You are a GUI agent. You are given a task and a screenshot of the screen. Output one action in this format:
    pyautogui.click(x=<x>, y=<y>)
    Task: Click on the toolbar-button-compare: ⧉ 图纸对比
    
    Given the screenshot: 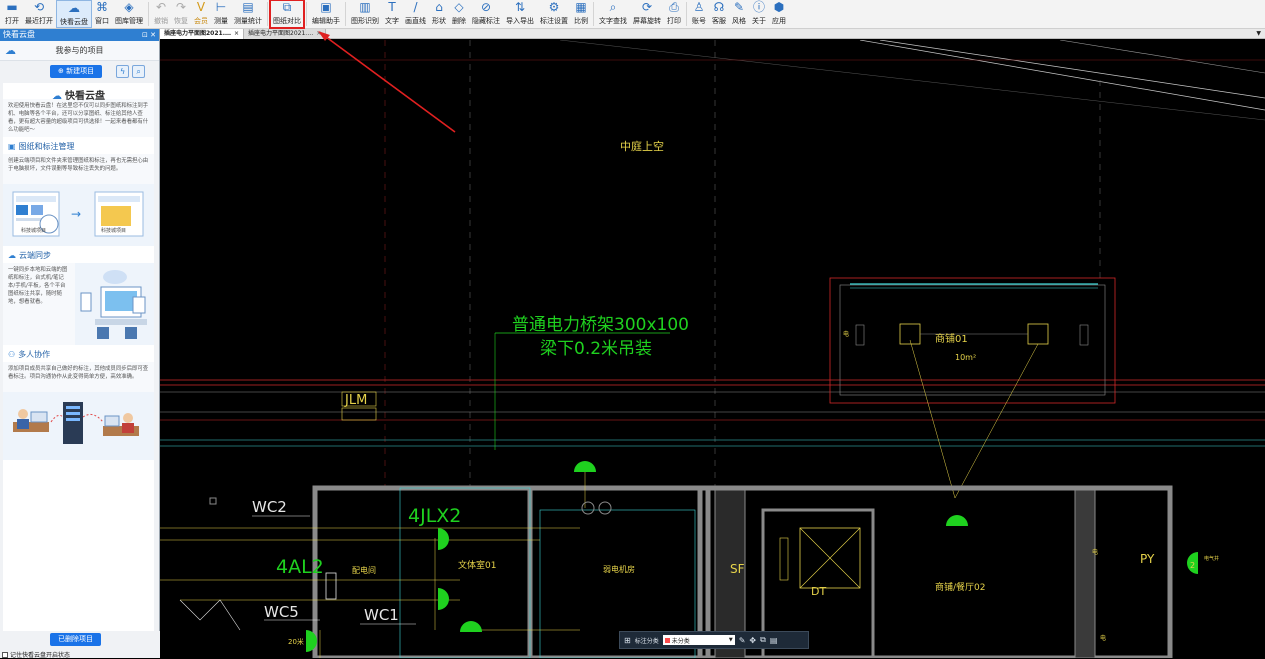 What is the action you would take?
    pyautogui.click(x=287, y=14)
    